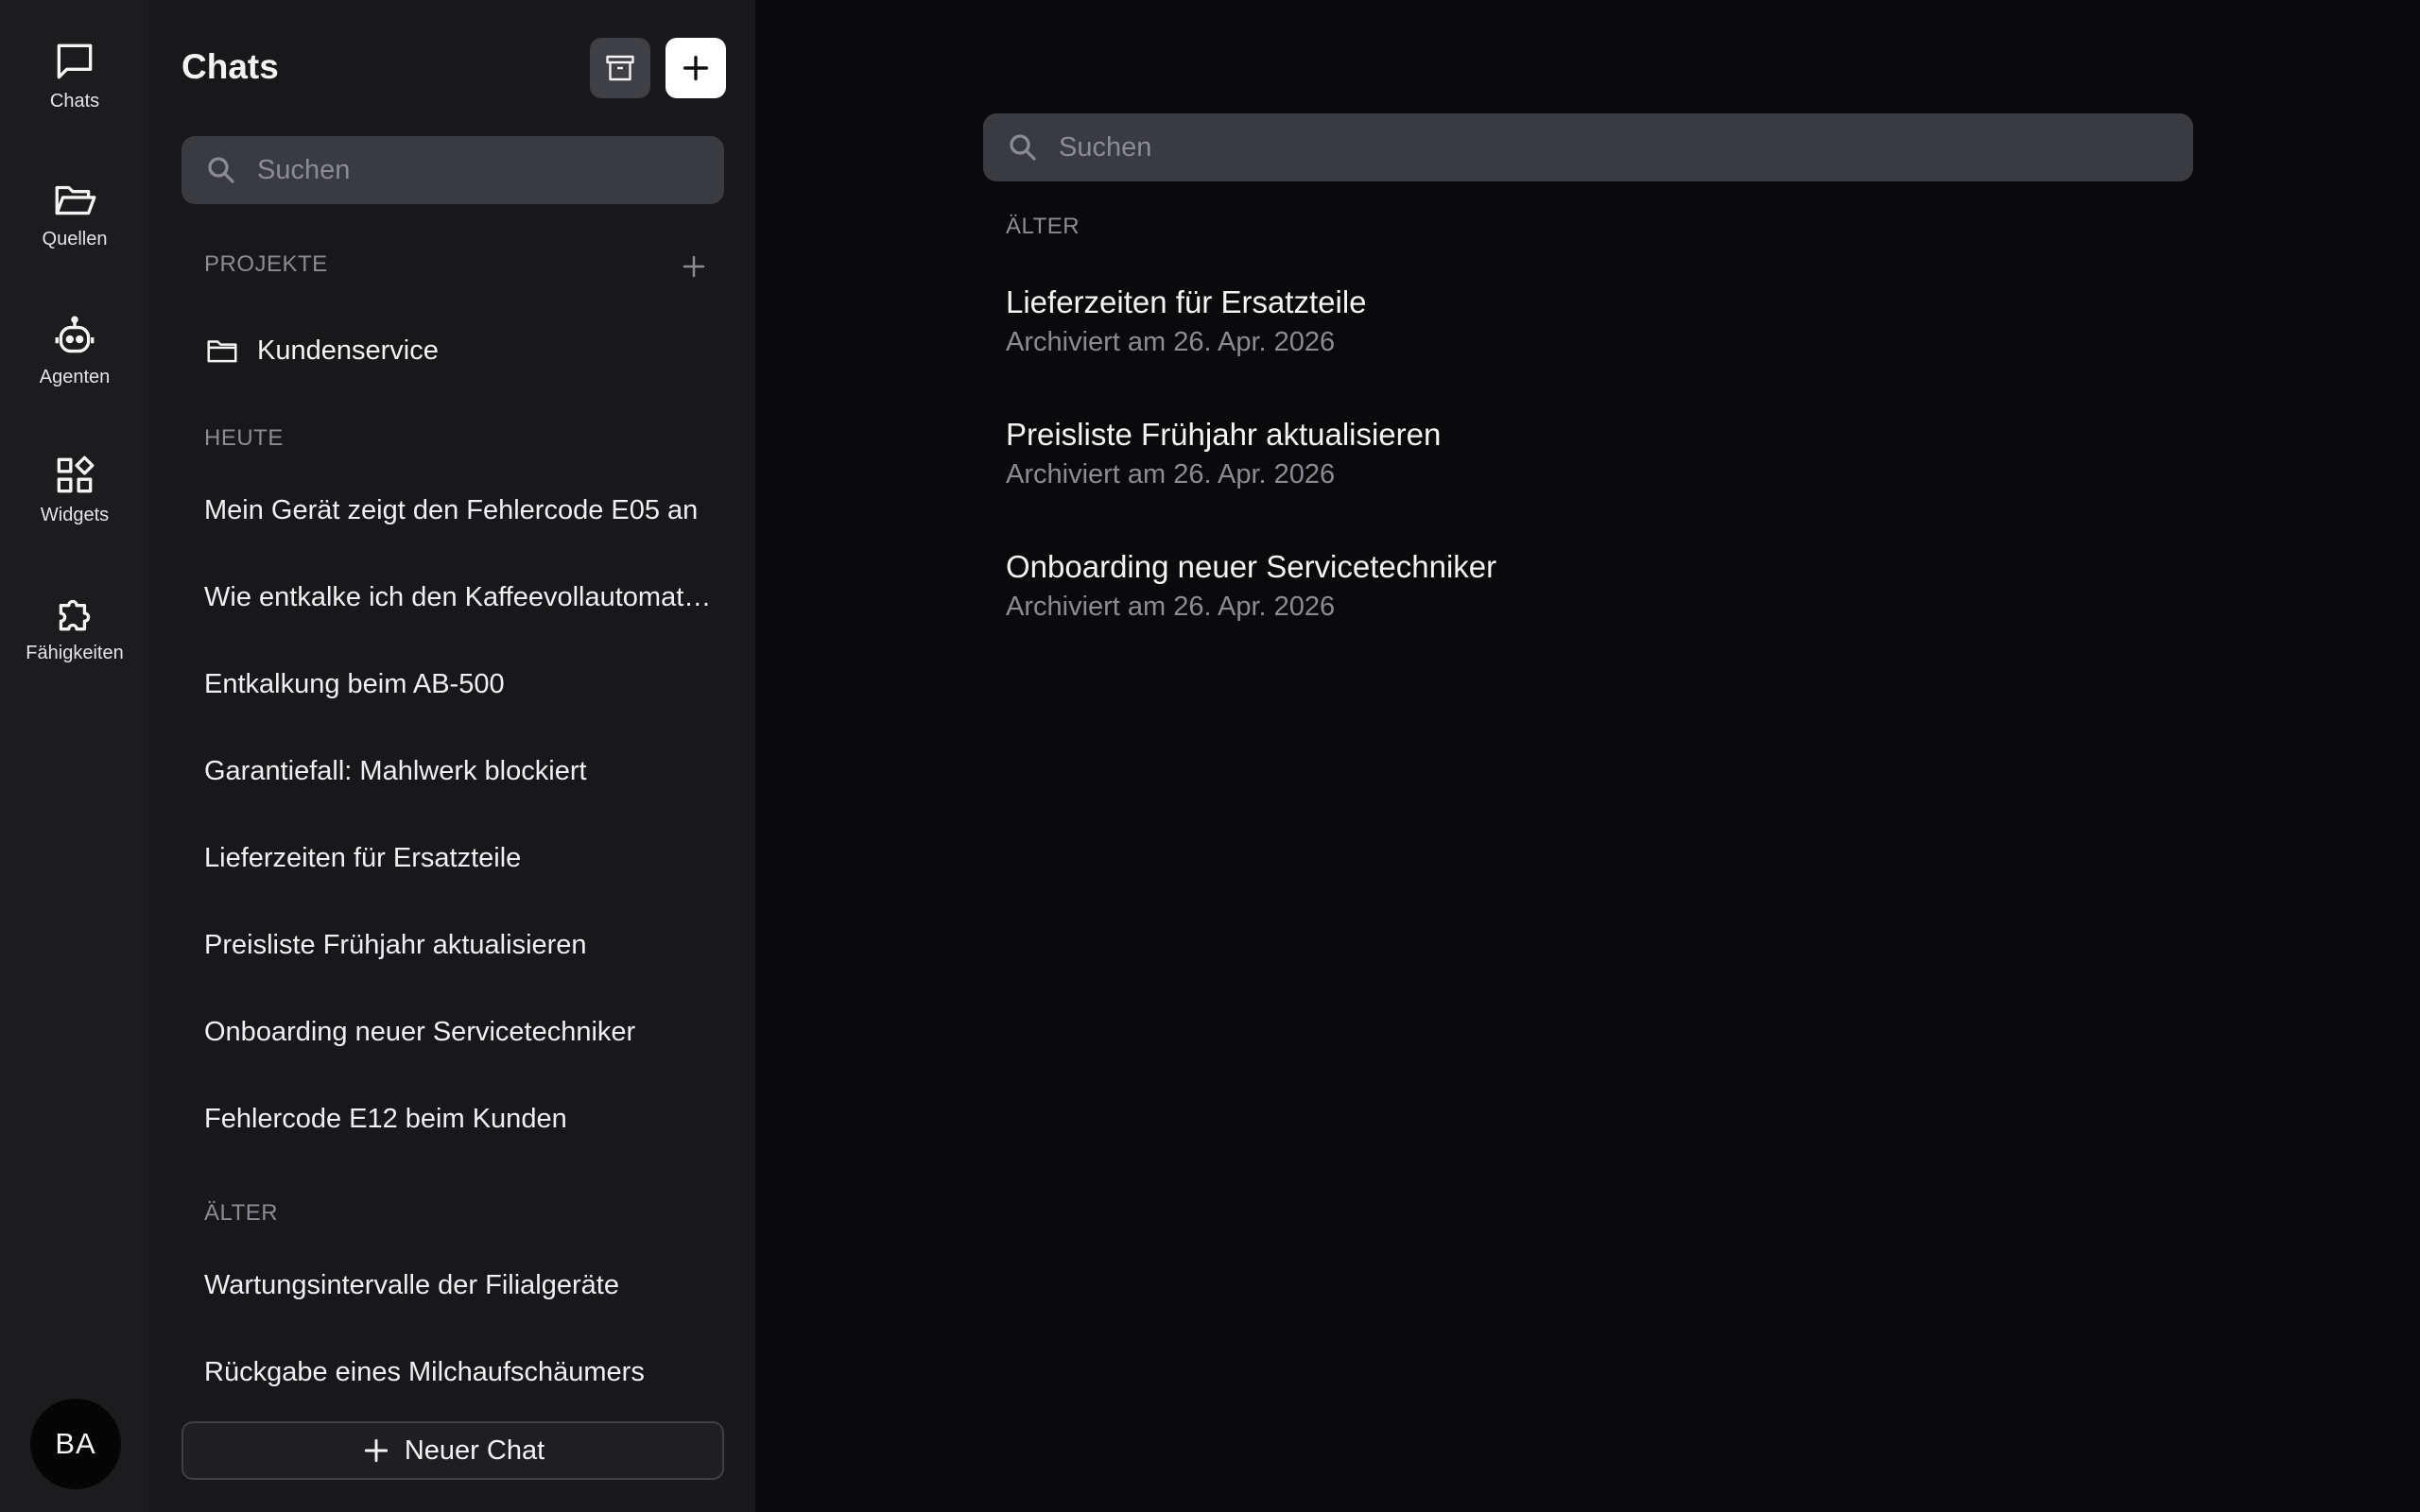 The image size is (2420, 1512). What do you see at coordinates (459, 1372) in the screenshot?
I see `chat-list-item: Rückgabe eines Milchaufschäumers` at bounding box center [459, 1372].